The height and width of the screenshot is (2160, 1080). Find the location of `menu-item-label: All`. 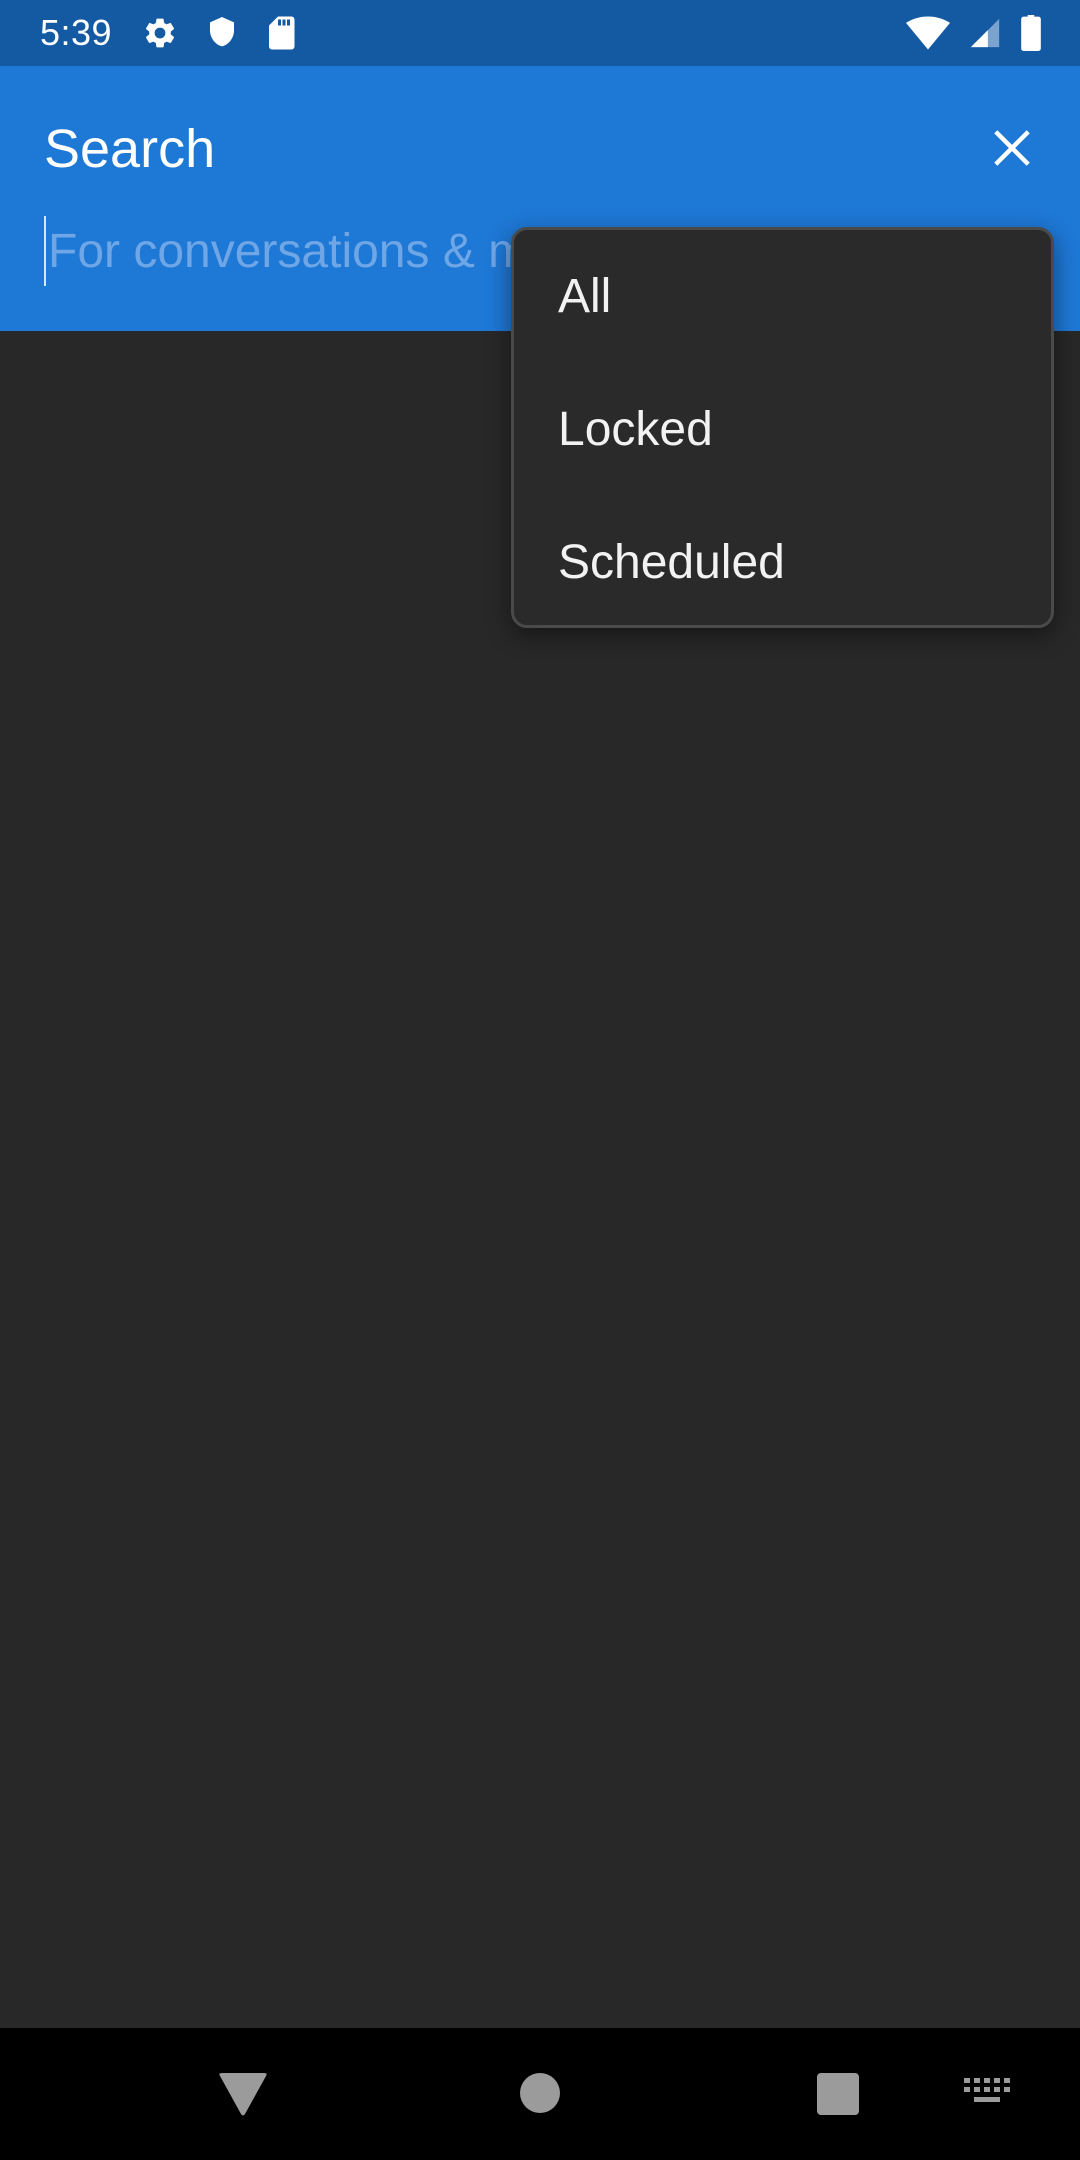

menu-item-label: All is located at coordinates (585, 296).